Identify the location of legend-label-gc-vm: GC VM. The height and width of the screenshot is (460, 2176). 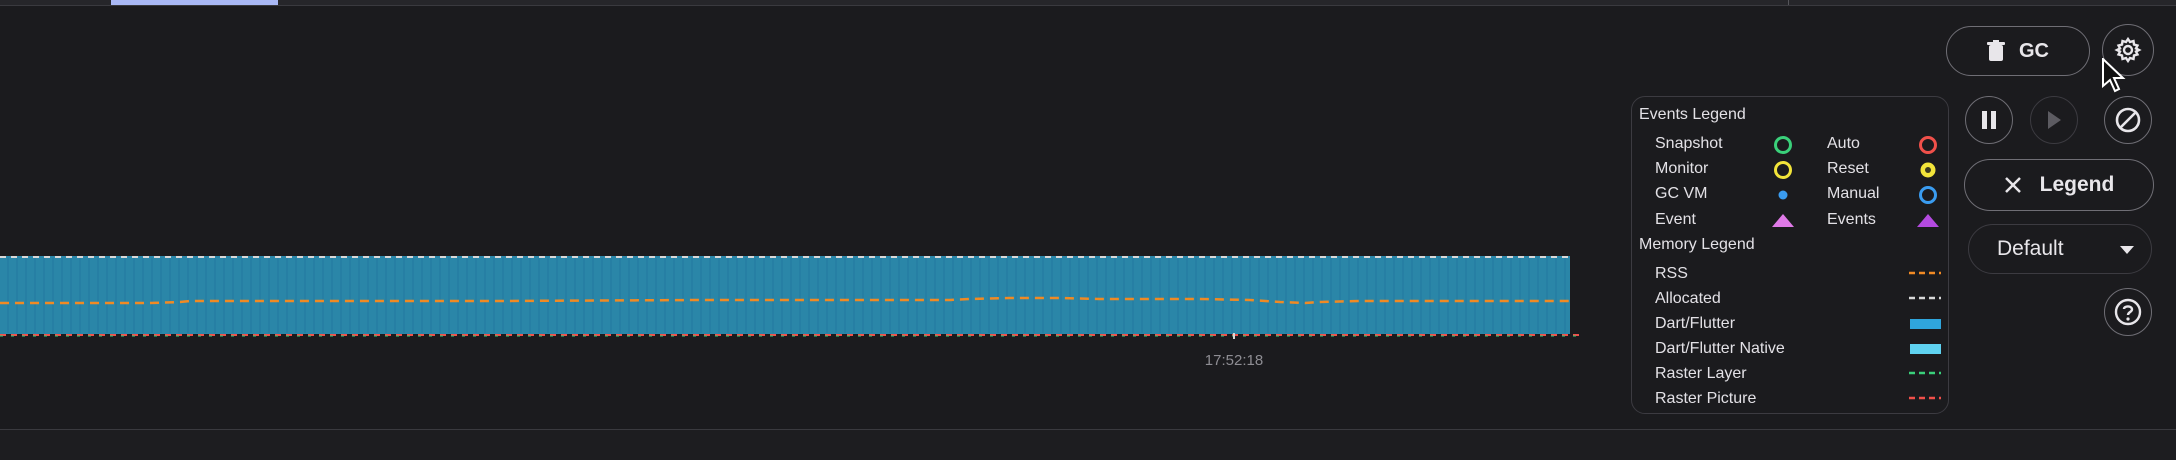
(1681, 193).